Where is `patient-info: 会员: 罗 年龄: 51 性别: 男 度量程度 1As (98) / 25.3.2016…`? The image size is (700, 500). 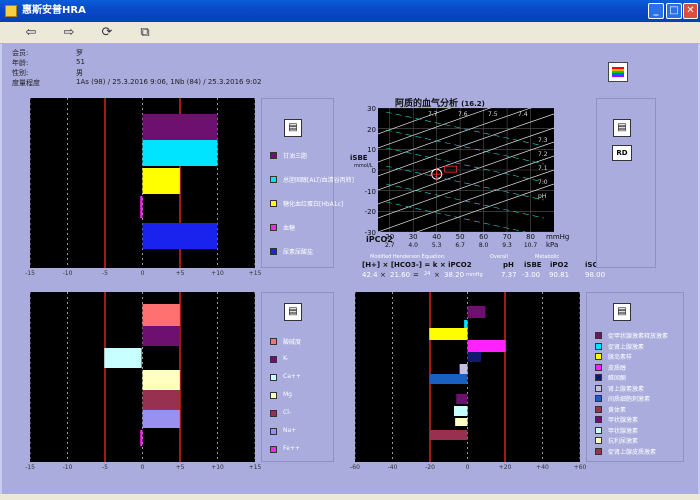
patient-info: 会员: 罗 年龄: 51 性别: 男 度量程度 1As (98) / 25.3.2016… is located at coordinates (137, 68).